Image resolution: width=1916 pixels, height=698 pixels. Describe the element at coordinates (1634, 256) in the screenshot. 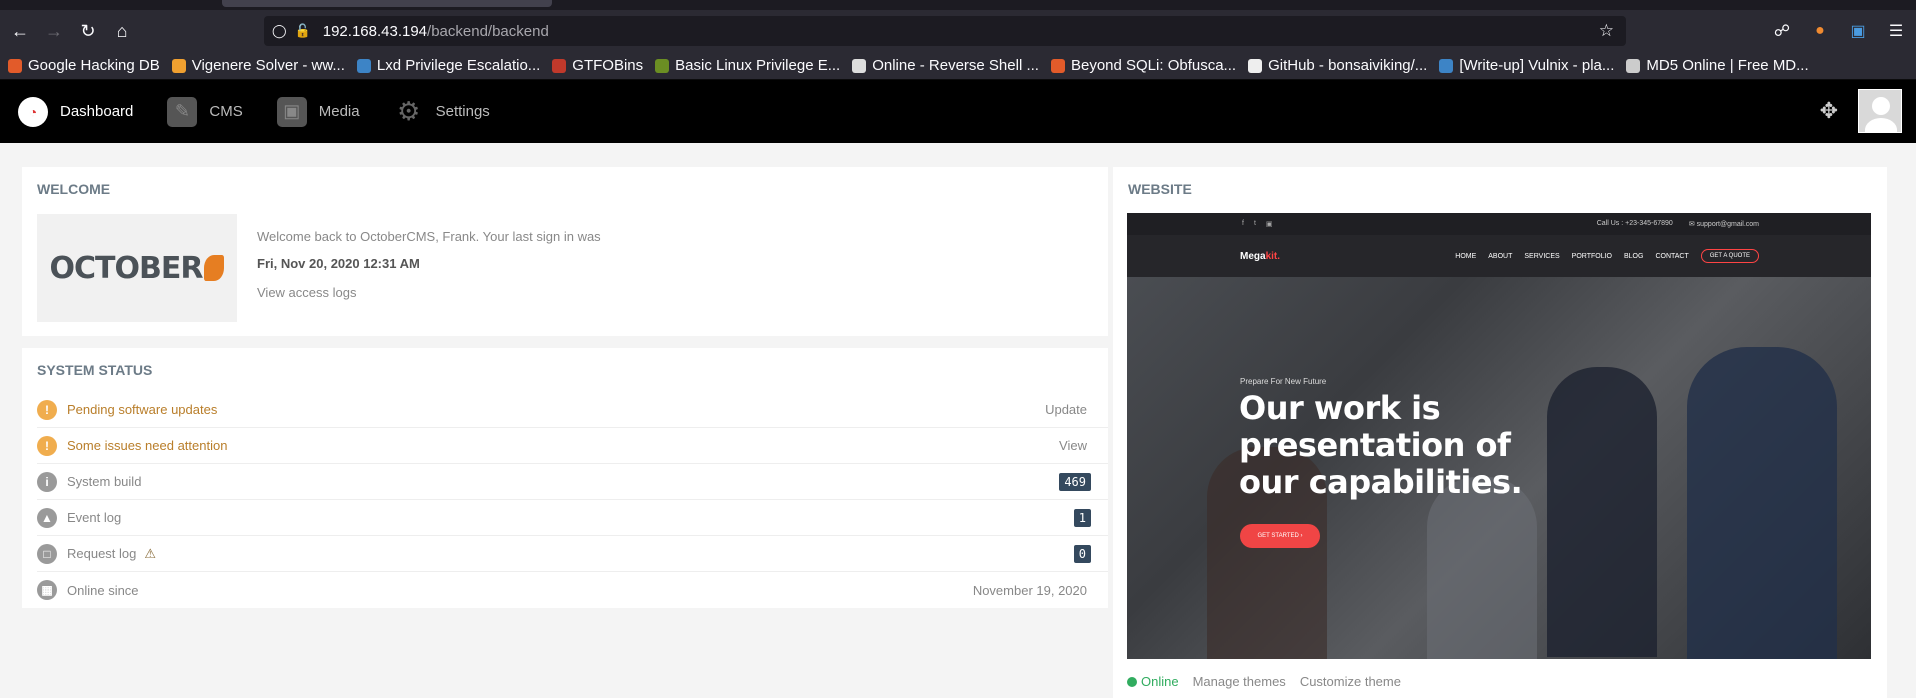

I see `preview-menu-item: BLOG` at that location.